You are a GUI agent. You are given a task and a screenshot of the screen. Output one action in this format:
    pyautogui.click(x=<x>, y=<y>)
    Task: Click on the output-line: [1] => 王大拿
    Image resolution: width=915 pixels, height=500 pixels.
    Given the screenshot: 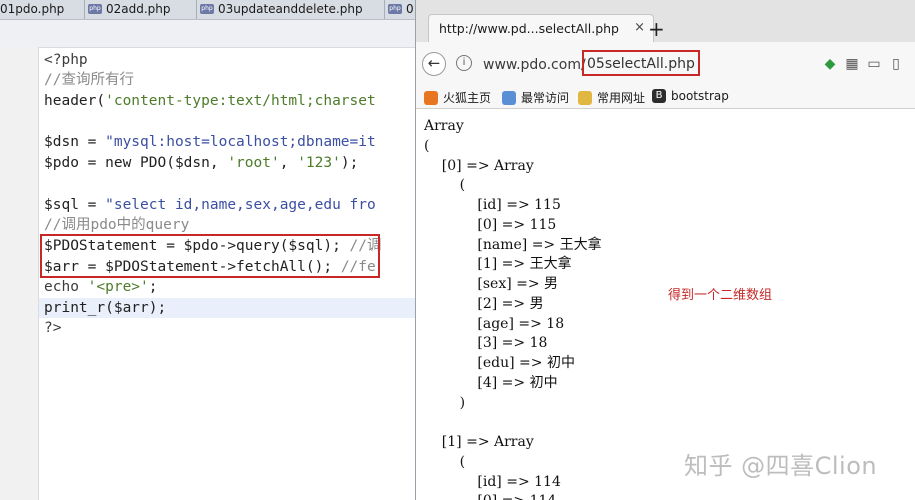 What is the action you would take?
    pyautogui.click(x=498, y=264)
    